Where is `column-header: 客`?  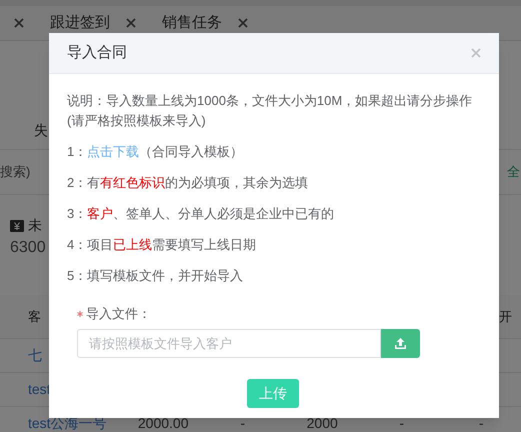
column-header: 客 is located at coordinates (34, 317).